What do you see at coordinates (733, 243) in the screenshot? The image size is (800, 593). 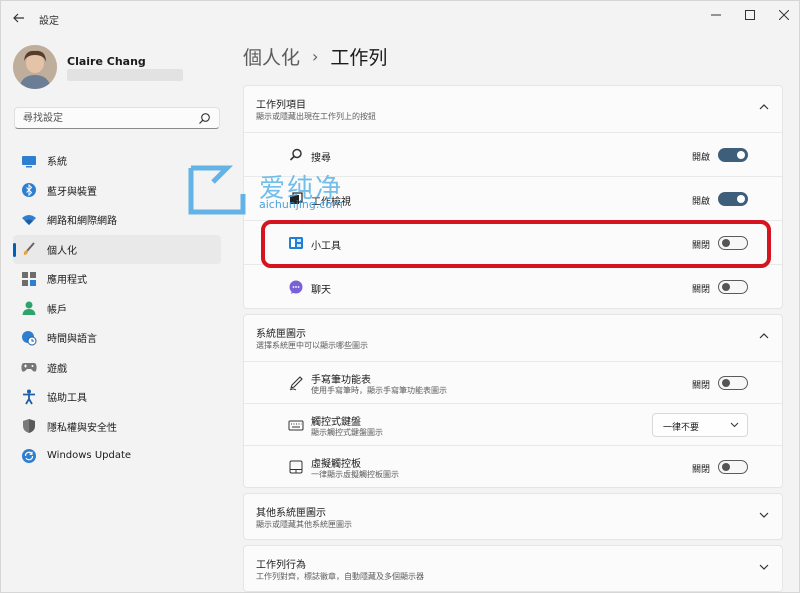 I see `widgets-toggle` at bounding box center [733, 243].